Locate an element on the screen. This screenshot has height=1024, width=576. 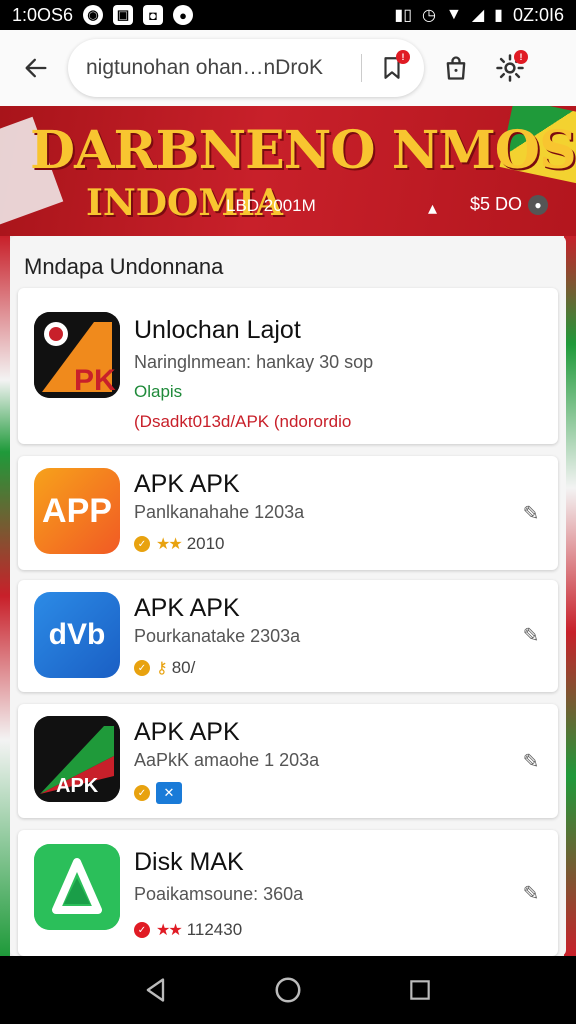
arrow-left-icon is located at coordinates (36, 68).